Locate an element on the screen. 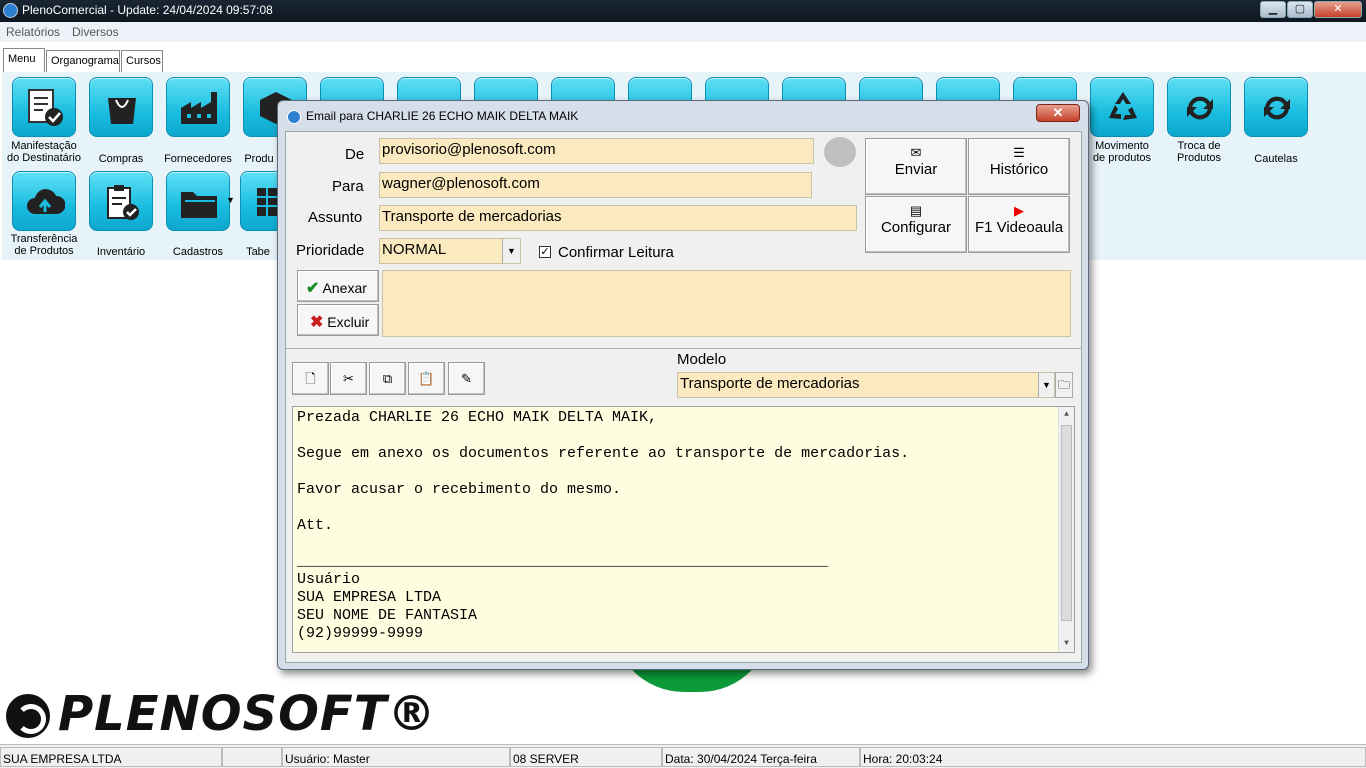  cut-button: ✂ is located at coordinates (348, 378).